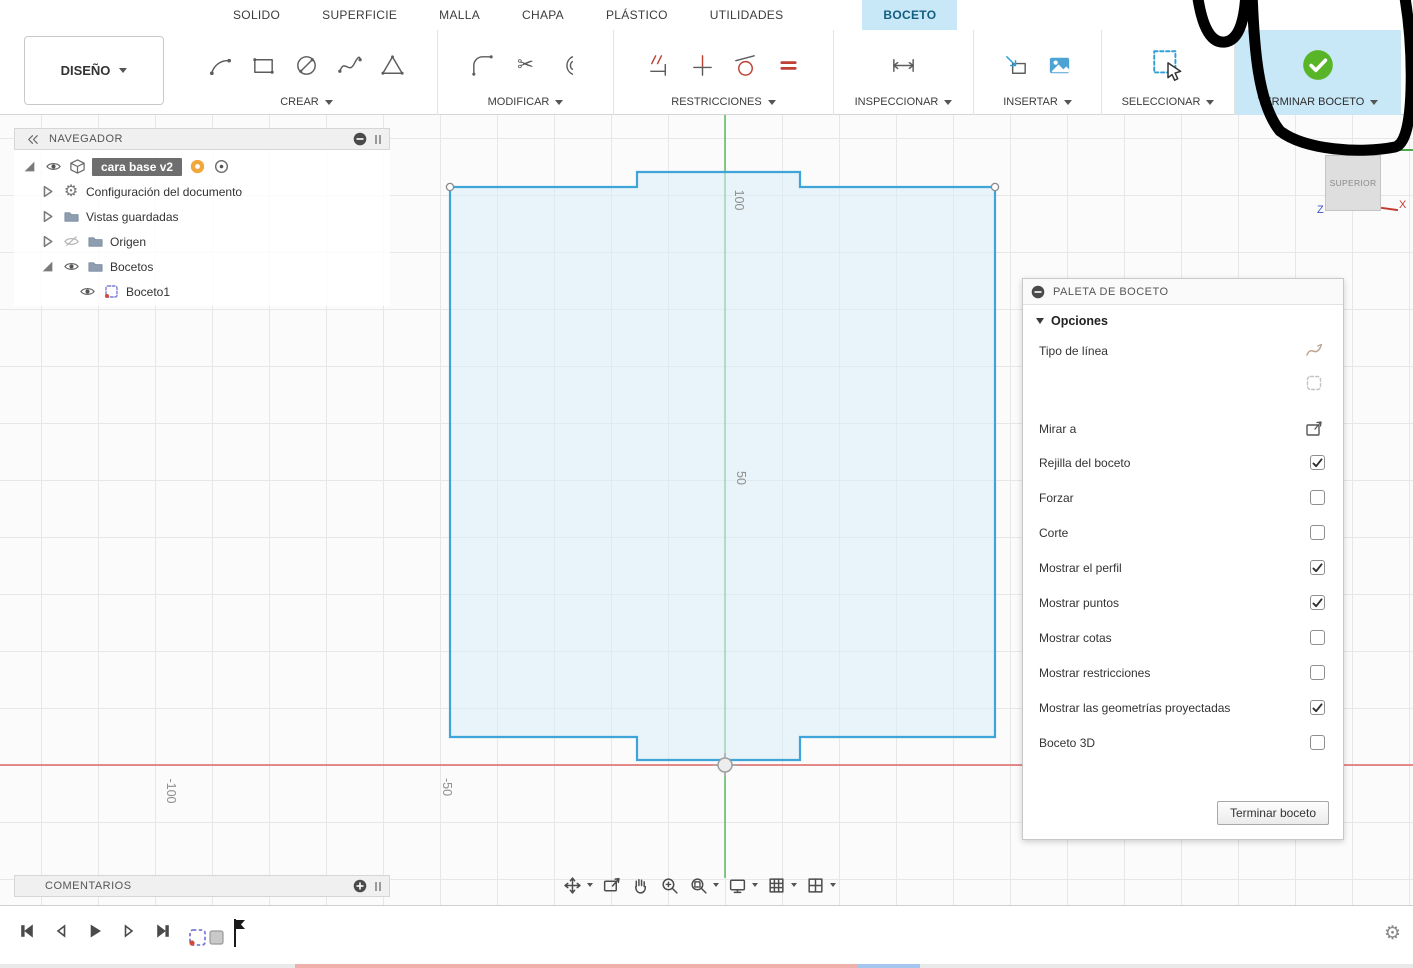 The width and height of the screenshot is (1413, 968). I want to click on group-label-crear: CREAR, so click(306, 105).